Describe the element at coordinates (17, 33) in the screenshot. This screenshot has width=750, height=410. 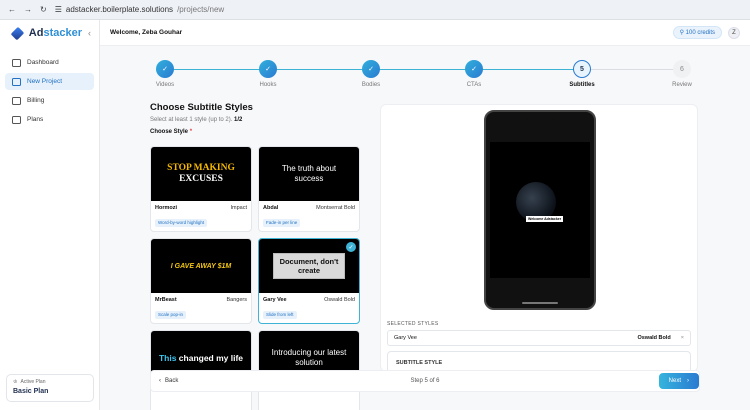
I see `adstacker-logo-icon` at that location.